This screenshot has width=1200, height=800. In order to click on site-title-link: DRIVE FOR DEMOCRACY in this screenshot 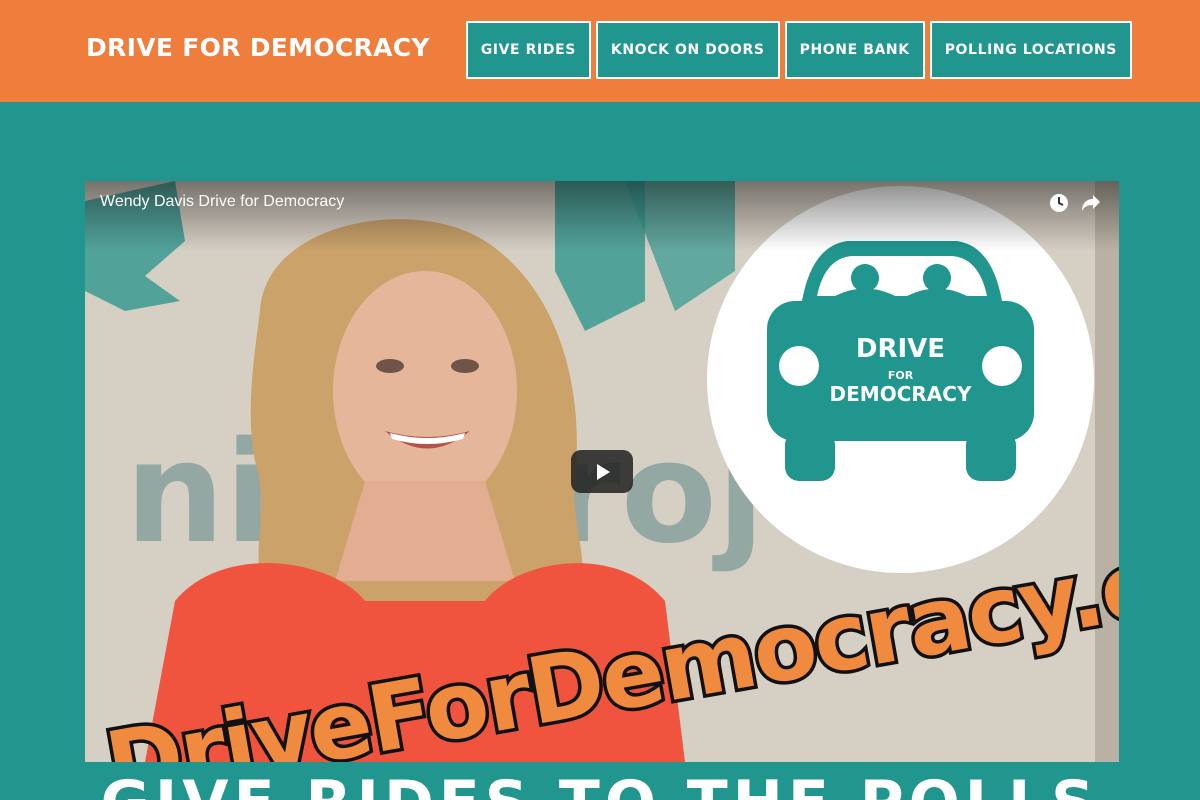, I will do `click(258, 47)`.